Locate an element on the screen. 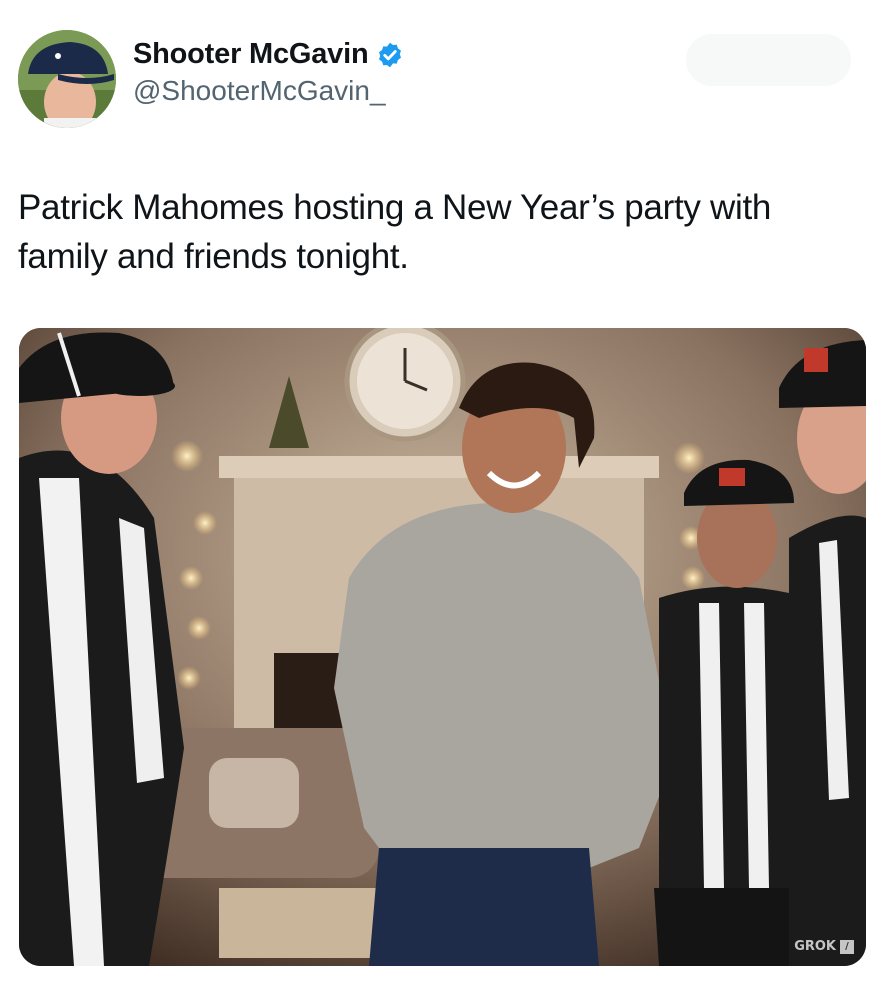 This screenshot has height=1000, width=885. slash-box-icon: / is located at coordinates (847, 946).